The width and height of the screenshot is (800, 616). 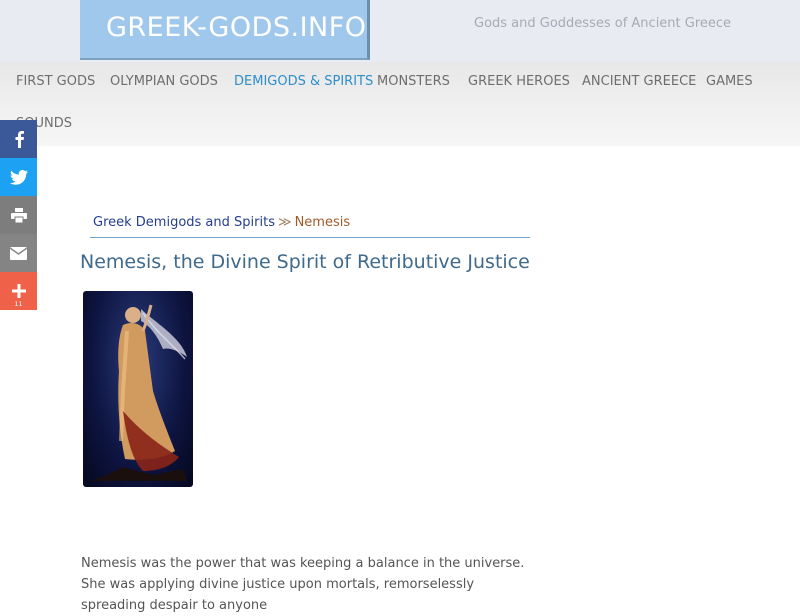 I want to click on twitter-icon, so click(x=18, y=177).